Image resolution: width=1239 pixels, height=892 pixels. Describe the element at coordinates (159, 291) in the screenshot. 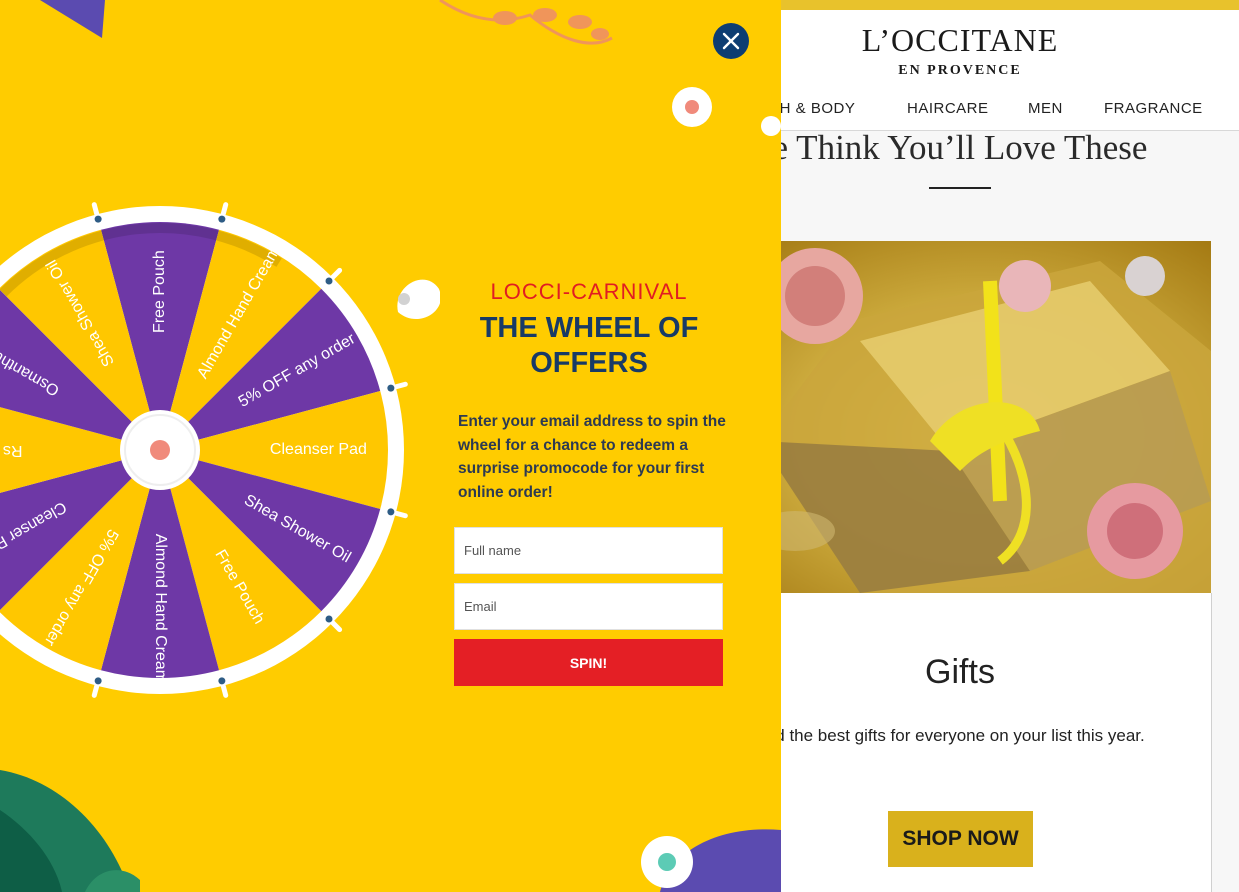

I see `wheel-segment-label: Free Pouch` at that location.